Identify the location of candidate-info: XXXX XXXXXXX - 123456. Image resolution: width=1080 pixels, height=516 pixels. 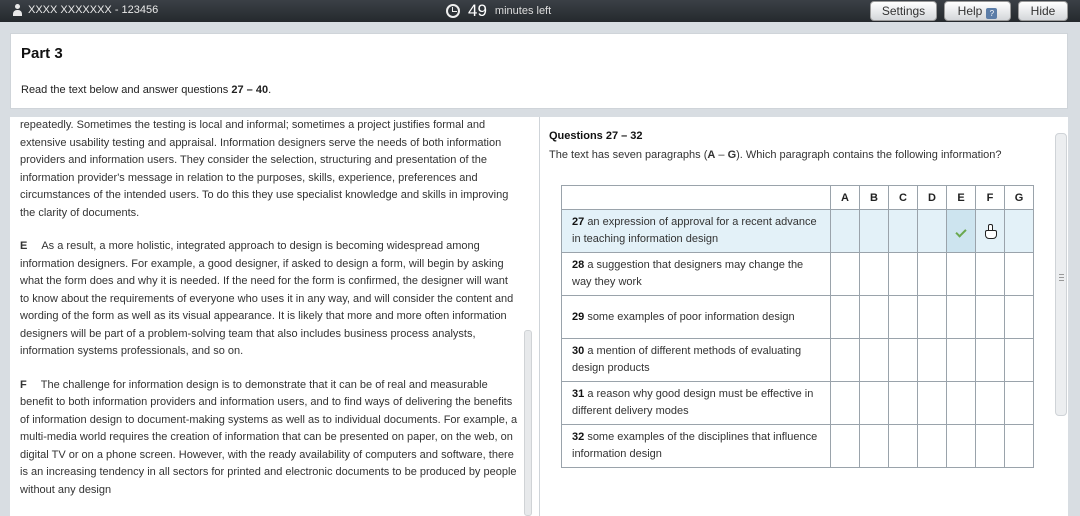
(85, 10).